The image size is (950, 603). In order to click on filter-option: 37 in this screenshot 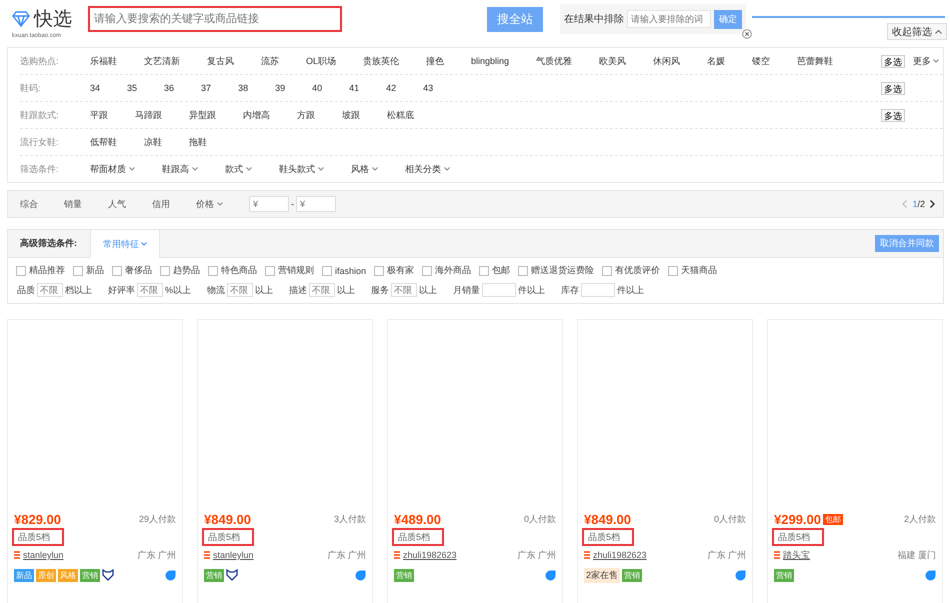, I will do `click(206, 88)`.